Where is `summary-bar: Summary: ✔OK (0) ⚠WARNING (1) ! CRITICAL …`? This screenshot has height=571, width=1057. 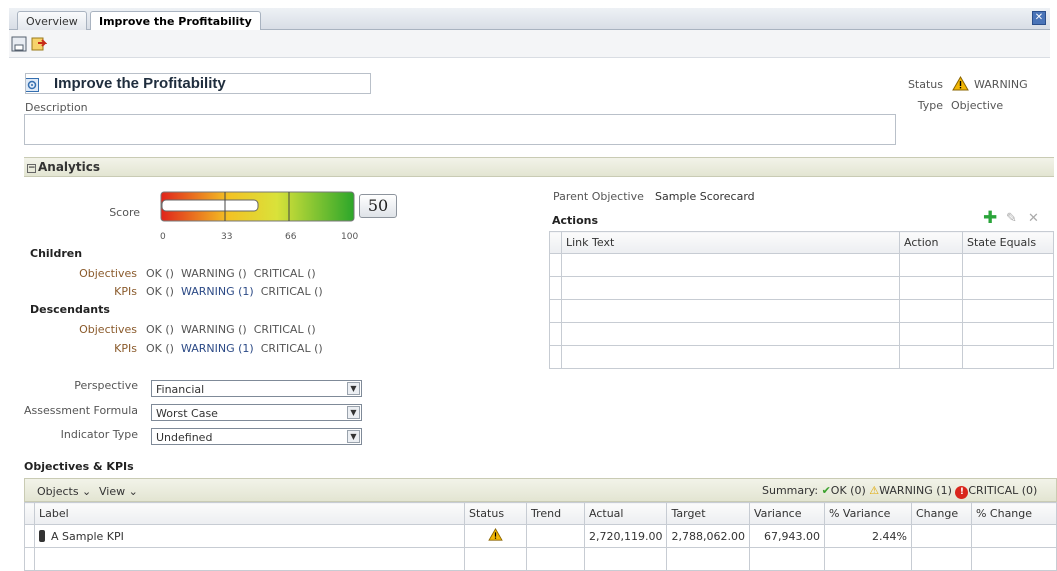
summary-bar: Summary: ✔OK (0) ⚠WARNING (1) ! CRITICAL … is located at coordinates (900, 491).